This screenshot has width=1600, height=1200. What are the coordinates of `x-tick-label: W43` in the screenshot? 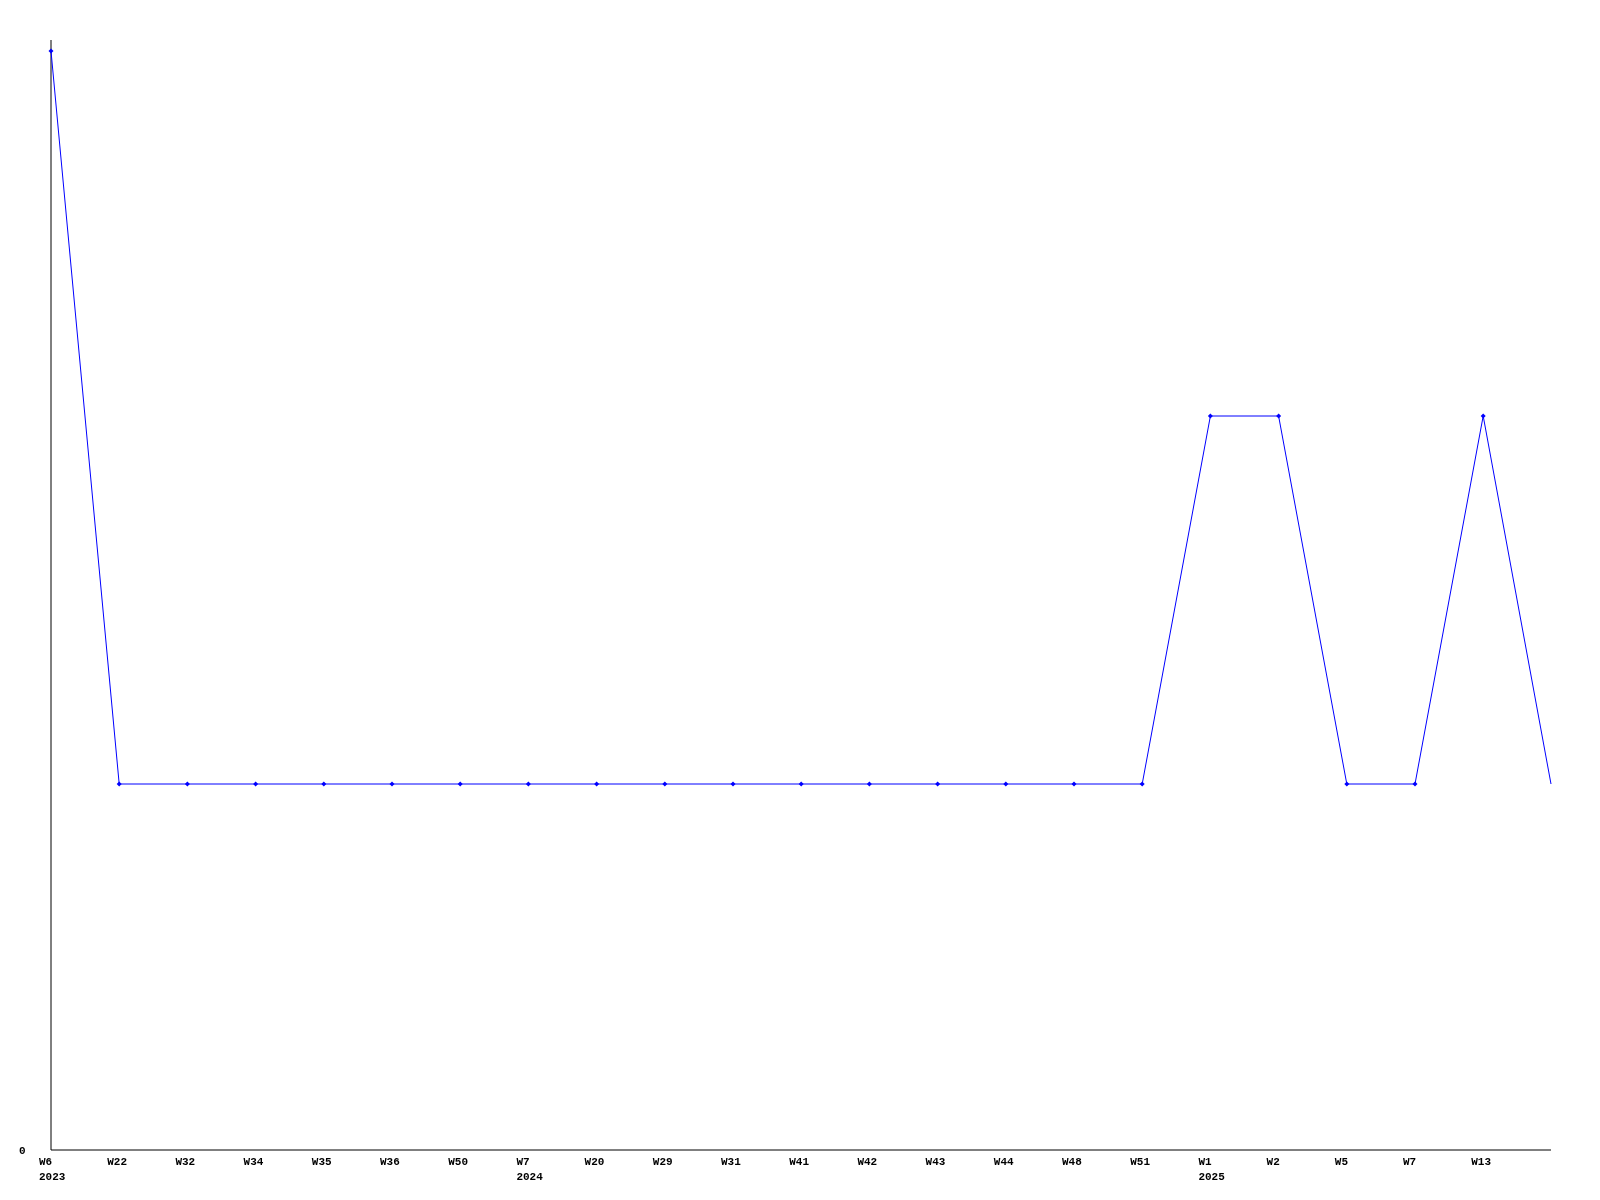 It's located at (935, 1162).